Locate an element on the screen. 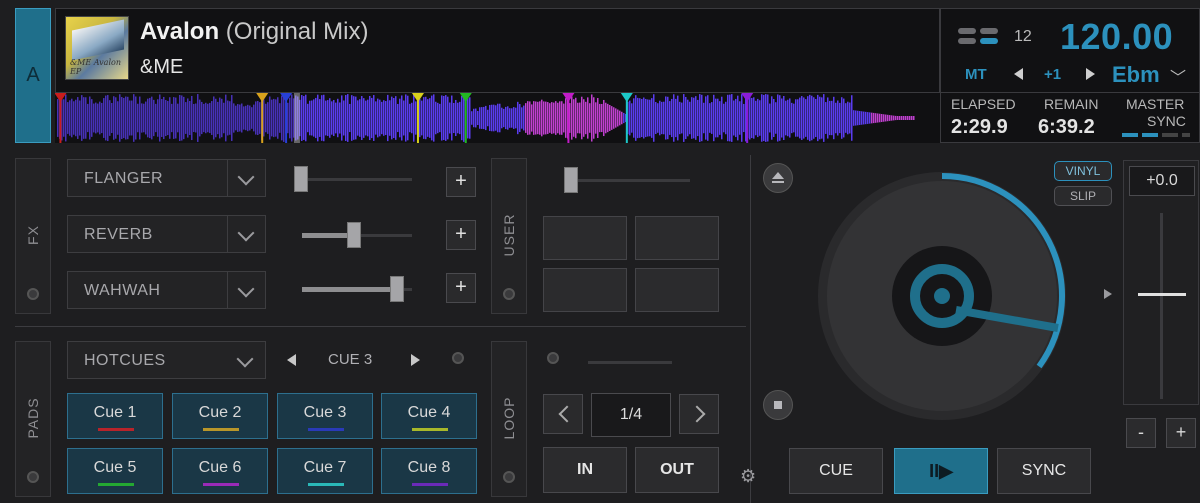  loop-led is located at coordinates (509, 477).